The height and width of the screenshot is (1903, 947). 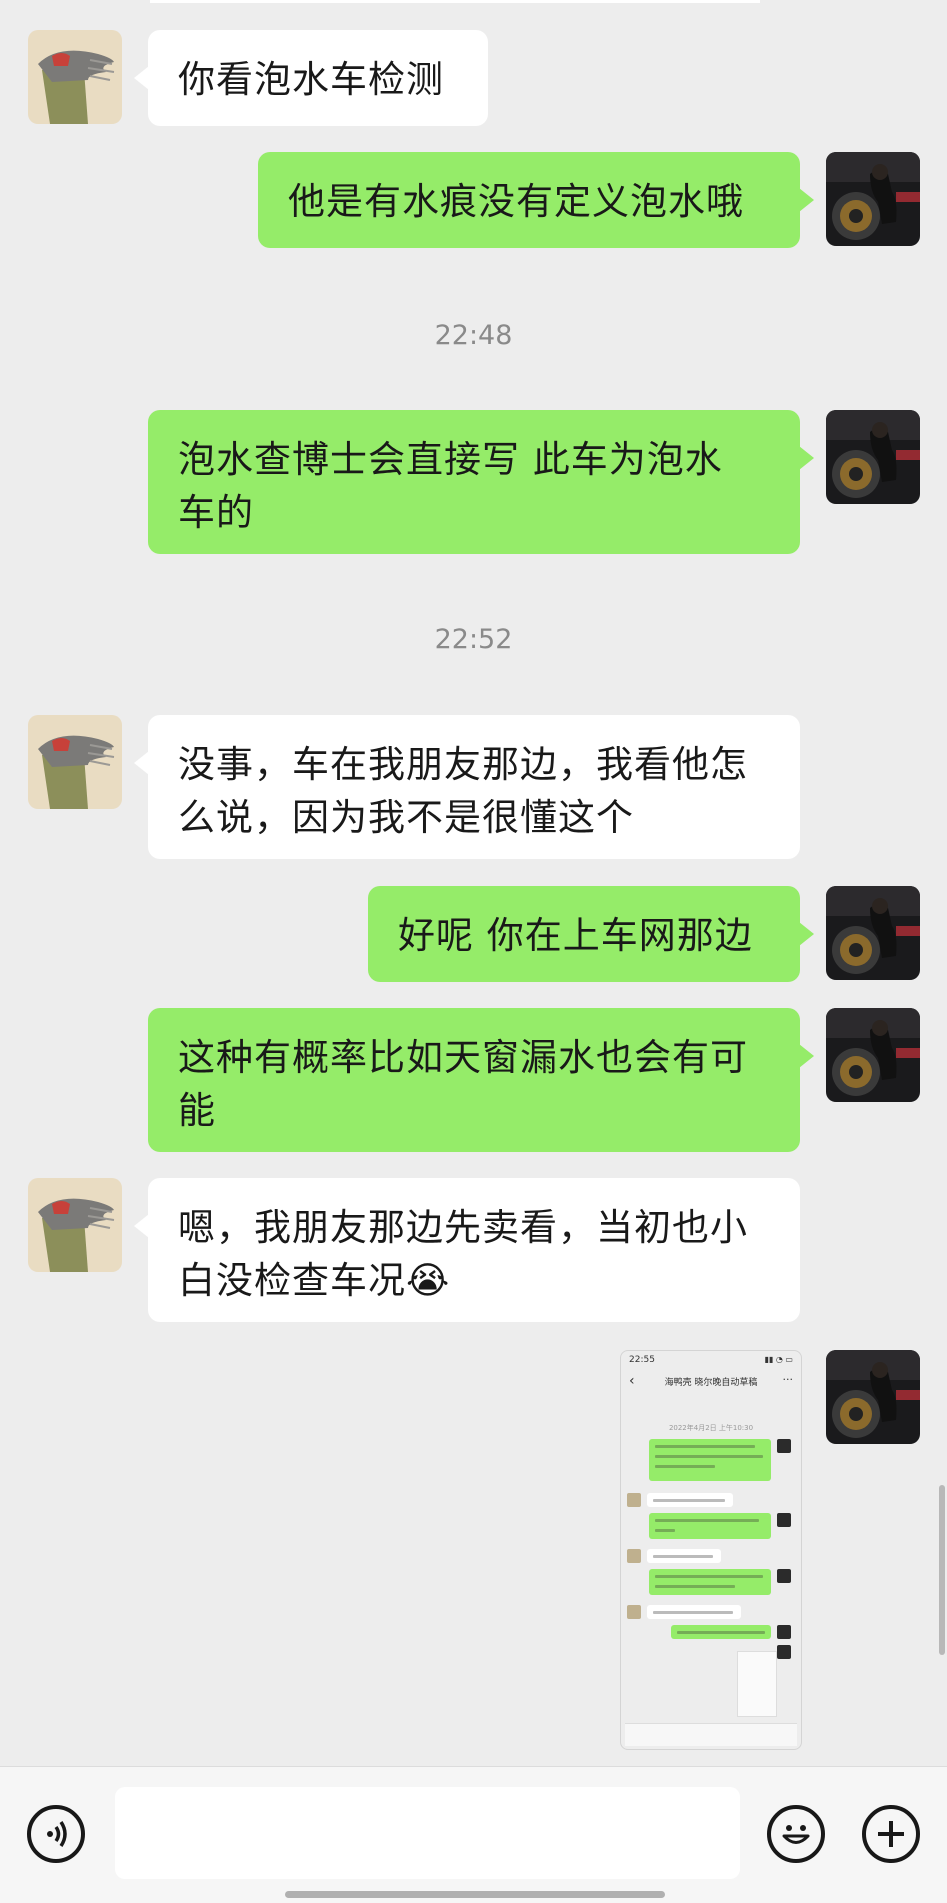 What do you see at coordinates (463, 1057) in the screenshot?
I see `message-text-line: 这种有概率比如天窗漏水也会有可` at bounding box center [463, 1057].